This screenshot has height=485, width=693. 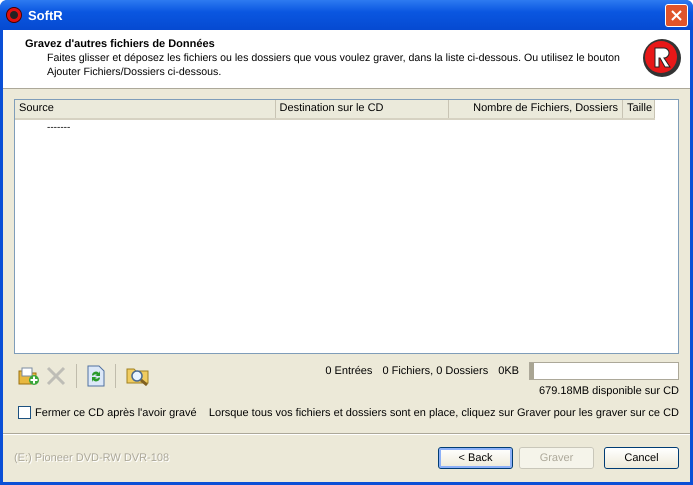 I want to click on column-header: Taille, so click(x=639, y=109).